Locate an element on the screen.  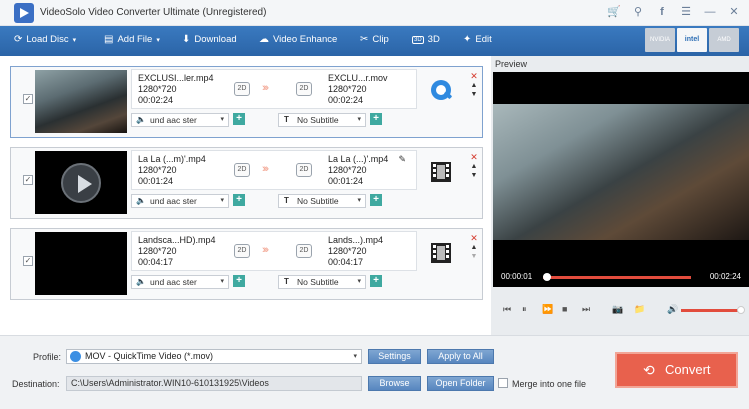
clip-button: ✂ Clip is located at coordinates (374, 39).